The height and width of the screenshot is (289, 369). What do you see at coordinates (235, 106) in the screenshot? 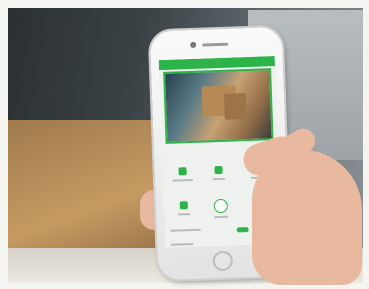
I see `package` at bounding box center [235, 106].